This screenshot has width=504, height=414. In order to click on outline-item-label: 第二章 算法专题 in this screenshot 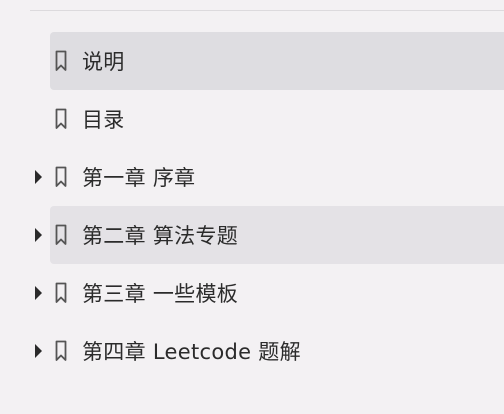, I will do `click(160, 236)`.